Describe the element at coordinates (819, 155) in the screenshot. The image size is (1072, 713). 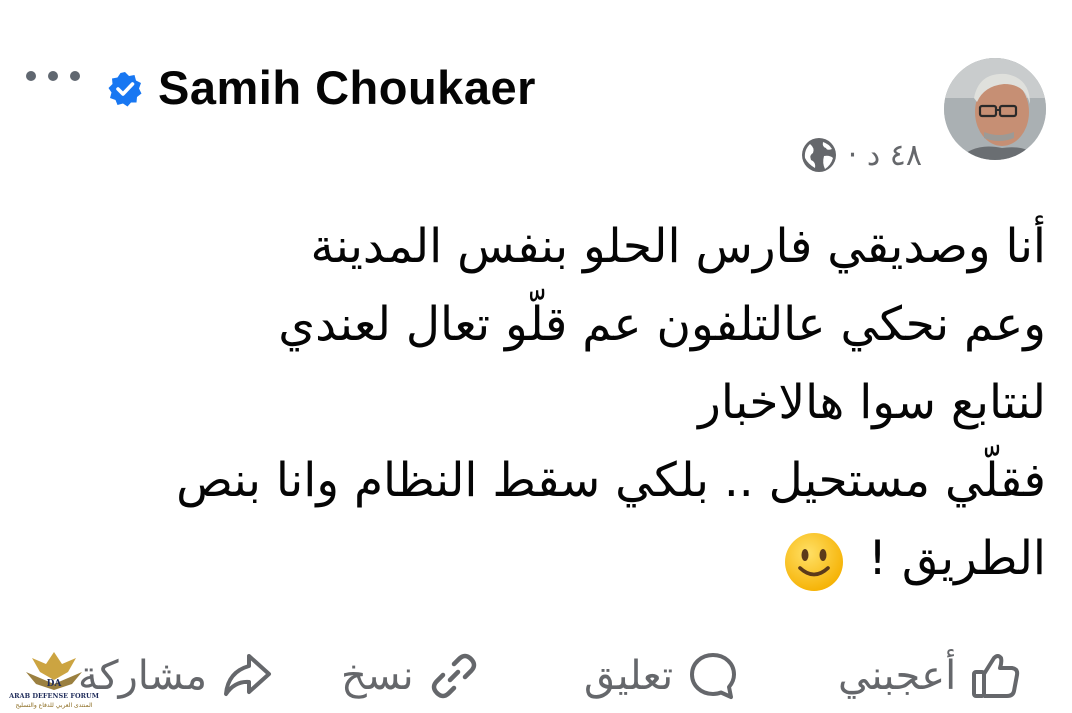
I see `globe-icon` at that location.